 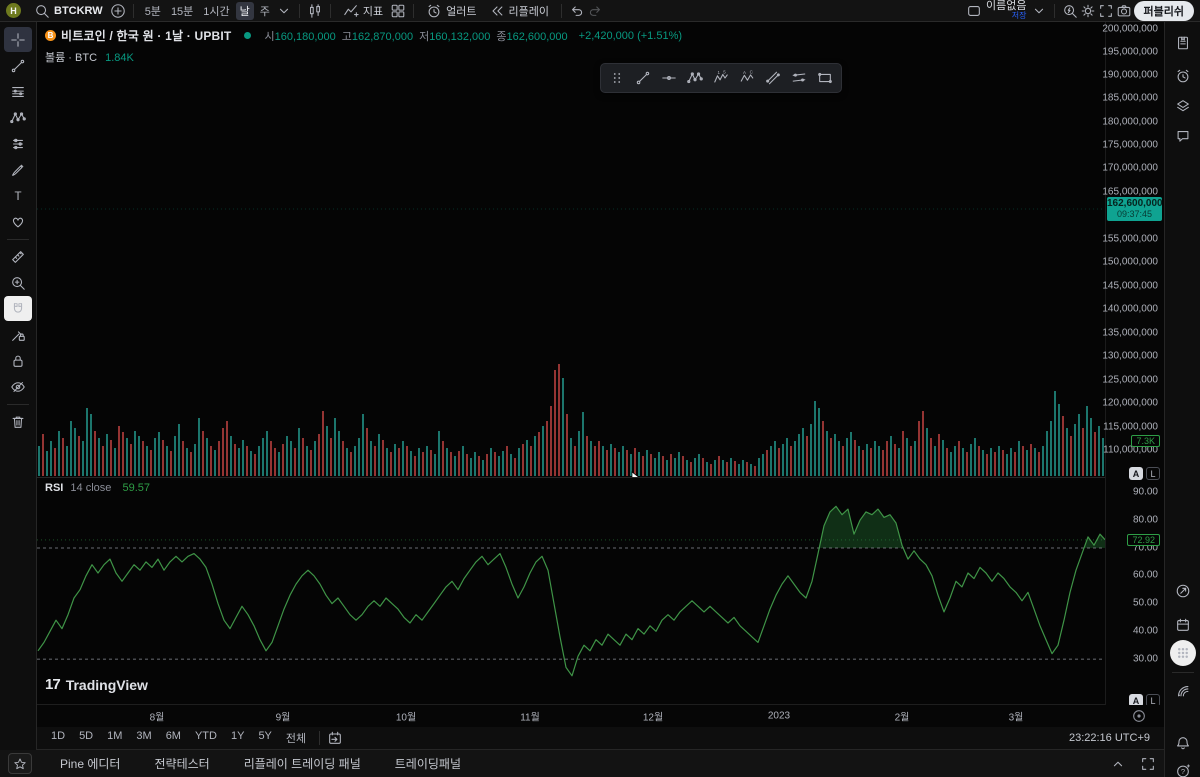 What do you see at coordinates (1109, 738) in the screenshot?
I see `clock-utc: 23:22:16 UTC+9` at bounding box center [1109, 738].